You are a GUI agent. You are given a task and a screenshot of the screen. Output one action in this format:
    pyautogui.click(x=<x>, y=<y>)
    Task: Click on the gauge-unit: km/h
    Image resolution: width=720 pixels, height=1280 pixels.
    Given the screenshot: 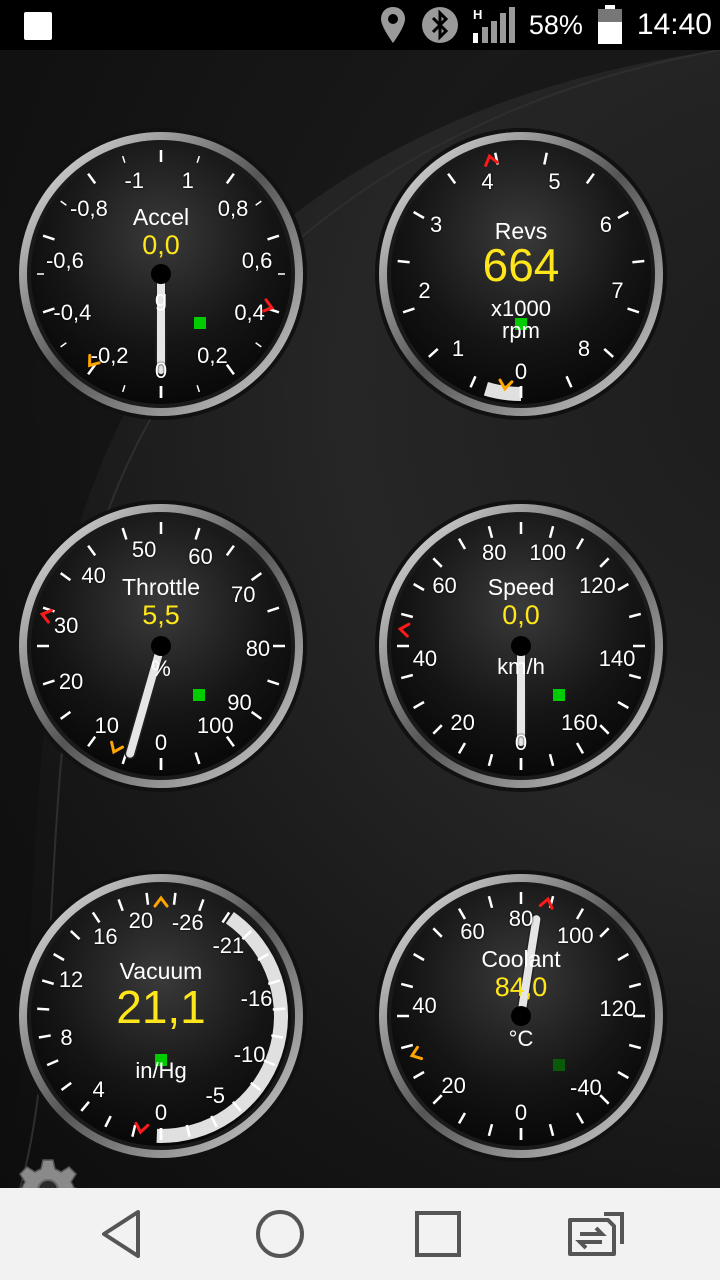 What is the action you would take?
    pyautogui.click(x=521, y=666)
    